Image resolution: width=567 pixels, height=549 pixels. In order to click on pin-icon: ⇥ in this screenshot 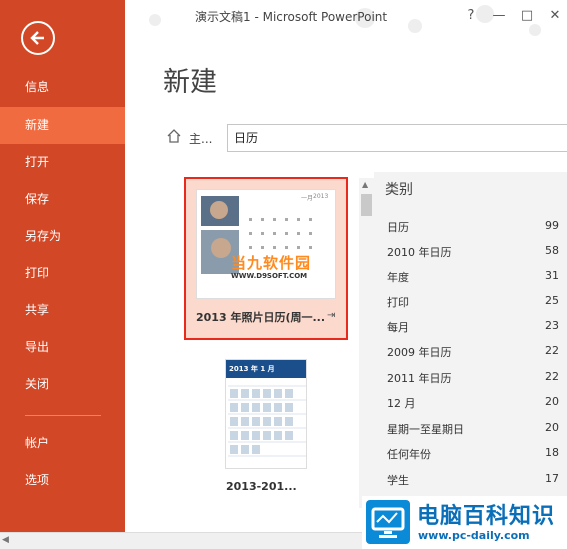, I will do `click(331, 315)`.